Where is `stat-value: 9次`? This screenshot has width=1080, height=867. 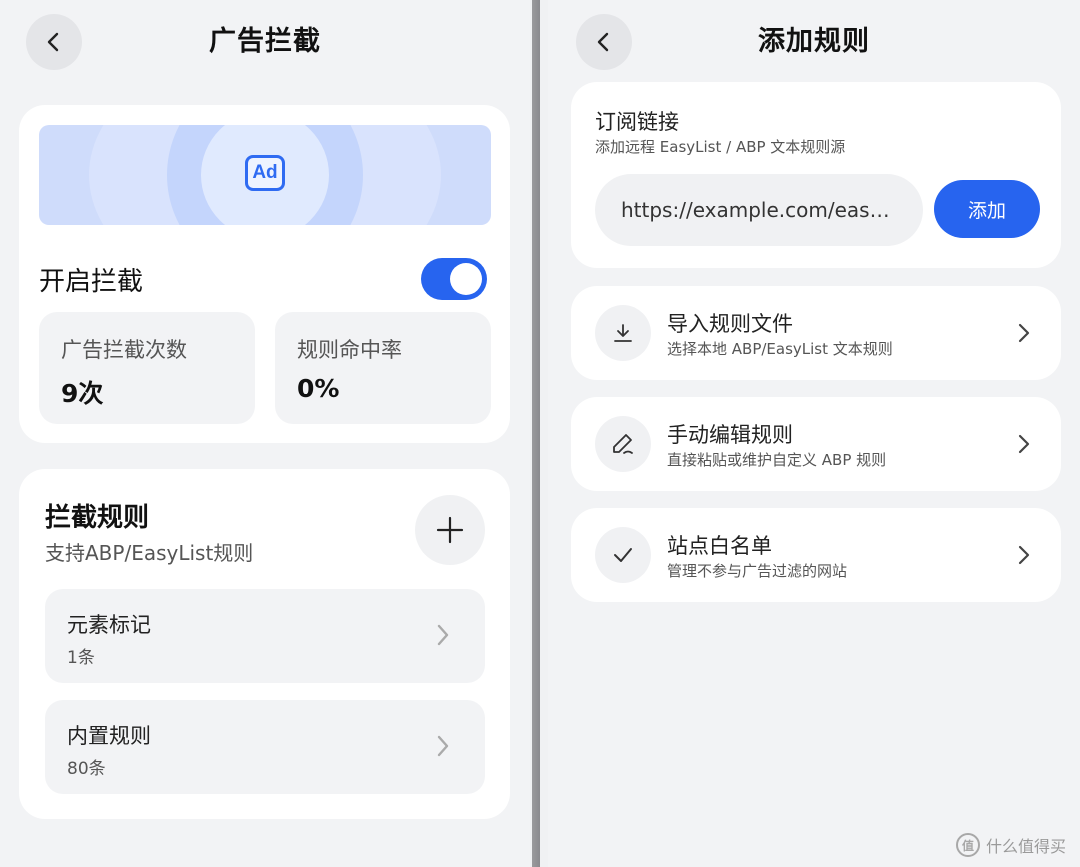 stat-value: 9次 is located at coordinates (82, 393).